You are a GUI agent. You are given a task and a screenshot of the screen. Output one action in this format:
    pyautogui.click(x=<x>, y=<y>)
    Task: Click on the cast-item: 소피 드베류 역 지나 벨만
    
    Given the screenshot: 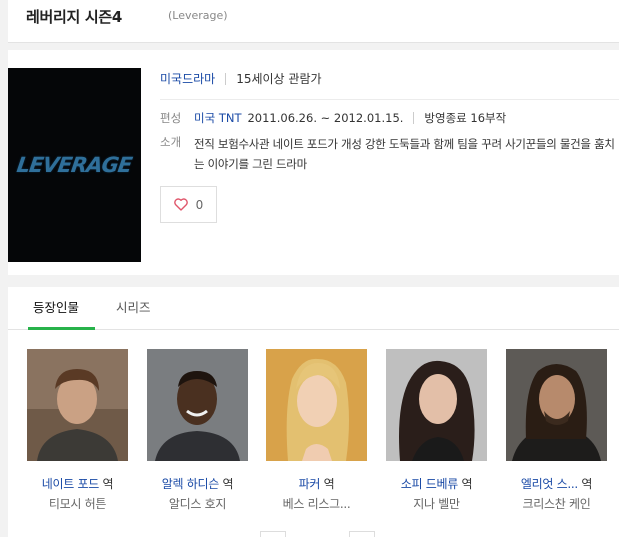 What is the action you would take?
    pyautogui.click(x=436, y=430)
    